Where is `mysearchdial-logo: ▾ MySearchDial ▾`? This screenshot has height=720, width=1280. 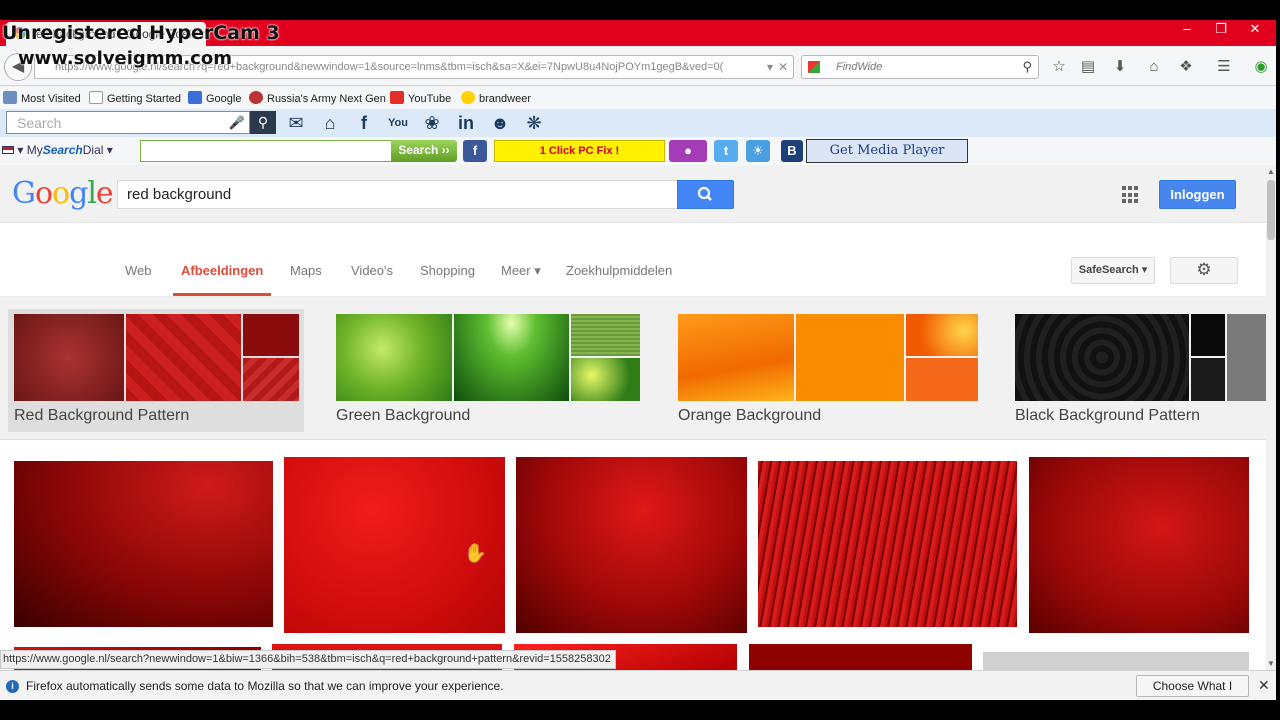
mysearchdial-logo: ▾ MySearchDial ▾ is located at coordinates (57, 150).